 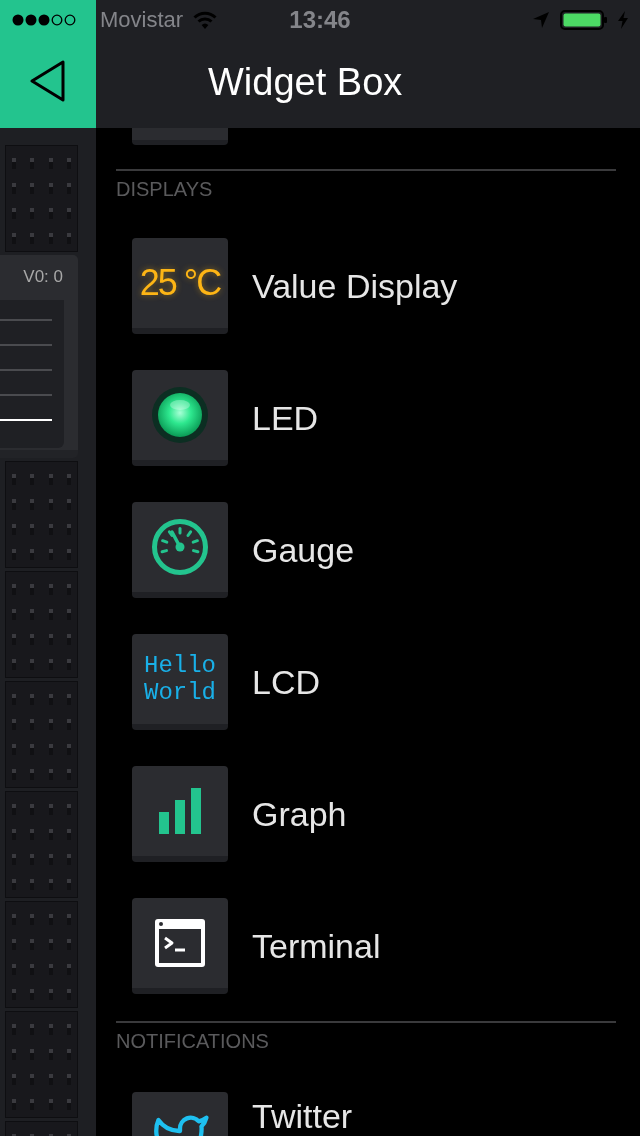 I want to click on wifi-icon, so click(x=205, y=20).